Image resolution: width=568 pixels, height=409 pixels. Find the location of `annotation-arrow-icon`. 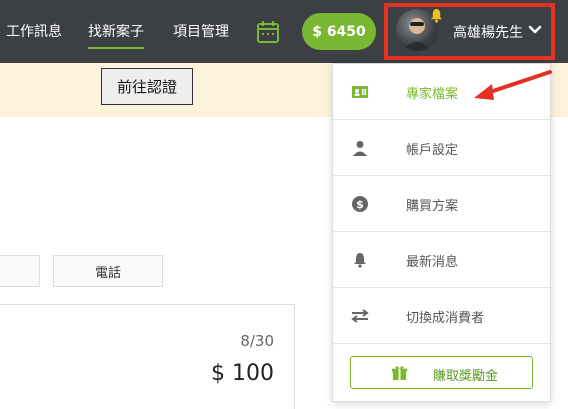

annotation-arrow-icon is located at coordinates (513, 85).